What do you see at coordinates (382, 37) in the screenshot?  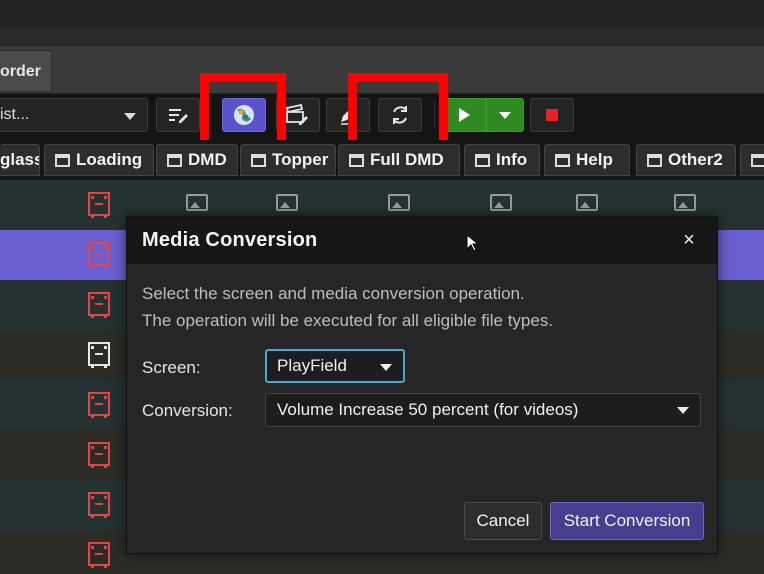 I see `top-strip-secondary` at bounding box center [382, 37].